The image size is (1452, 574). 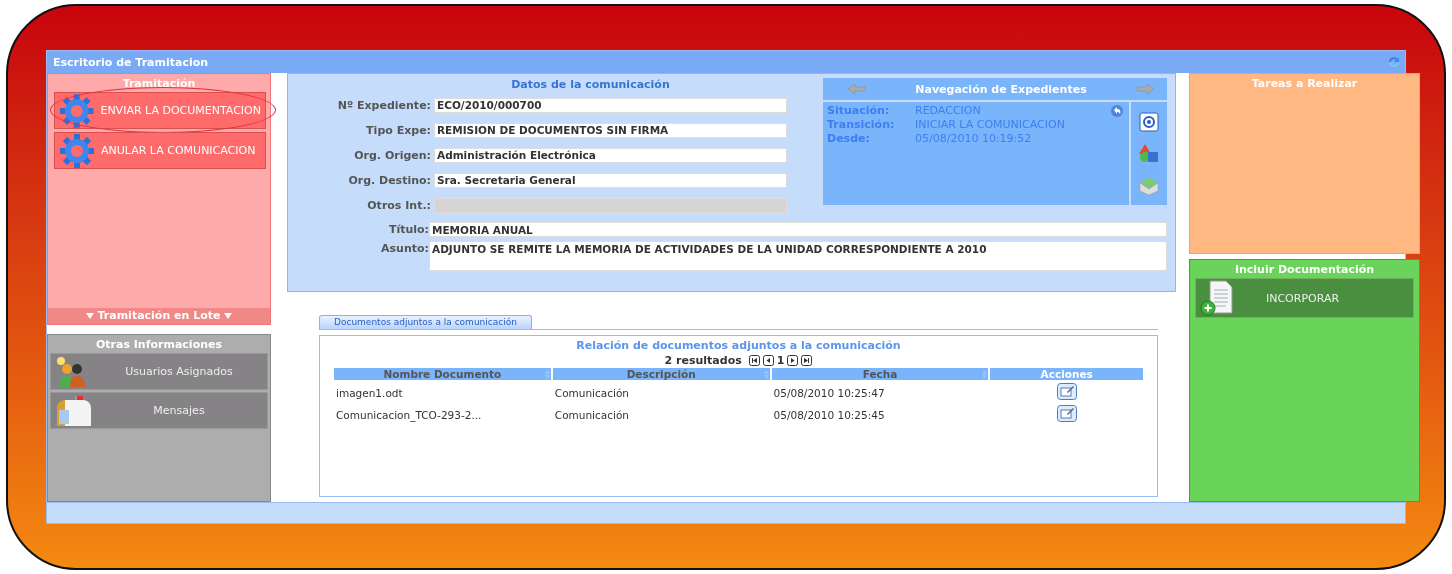 What do you see at coordinates (1304, 298) in the screenshot?
I see `incorporar-button: INCORPORAR` at bounding box center [1304, 298].